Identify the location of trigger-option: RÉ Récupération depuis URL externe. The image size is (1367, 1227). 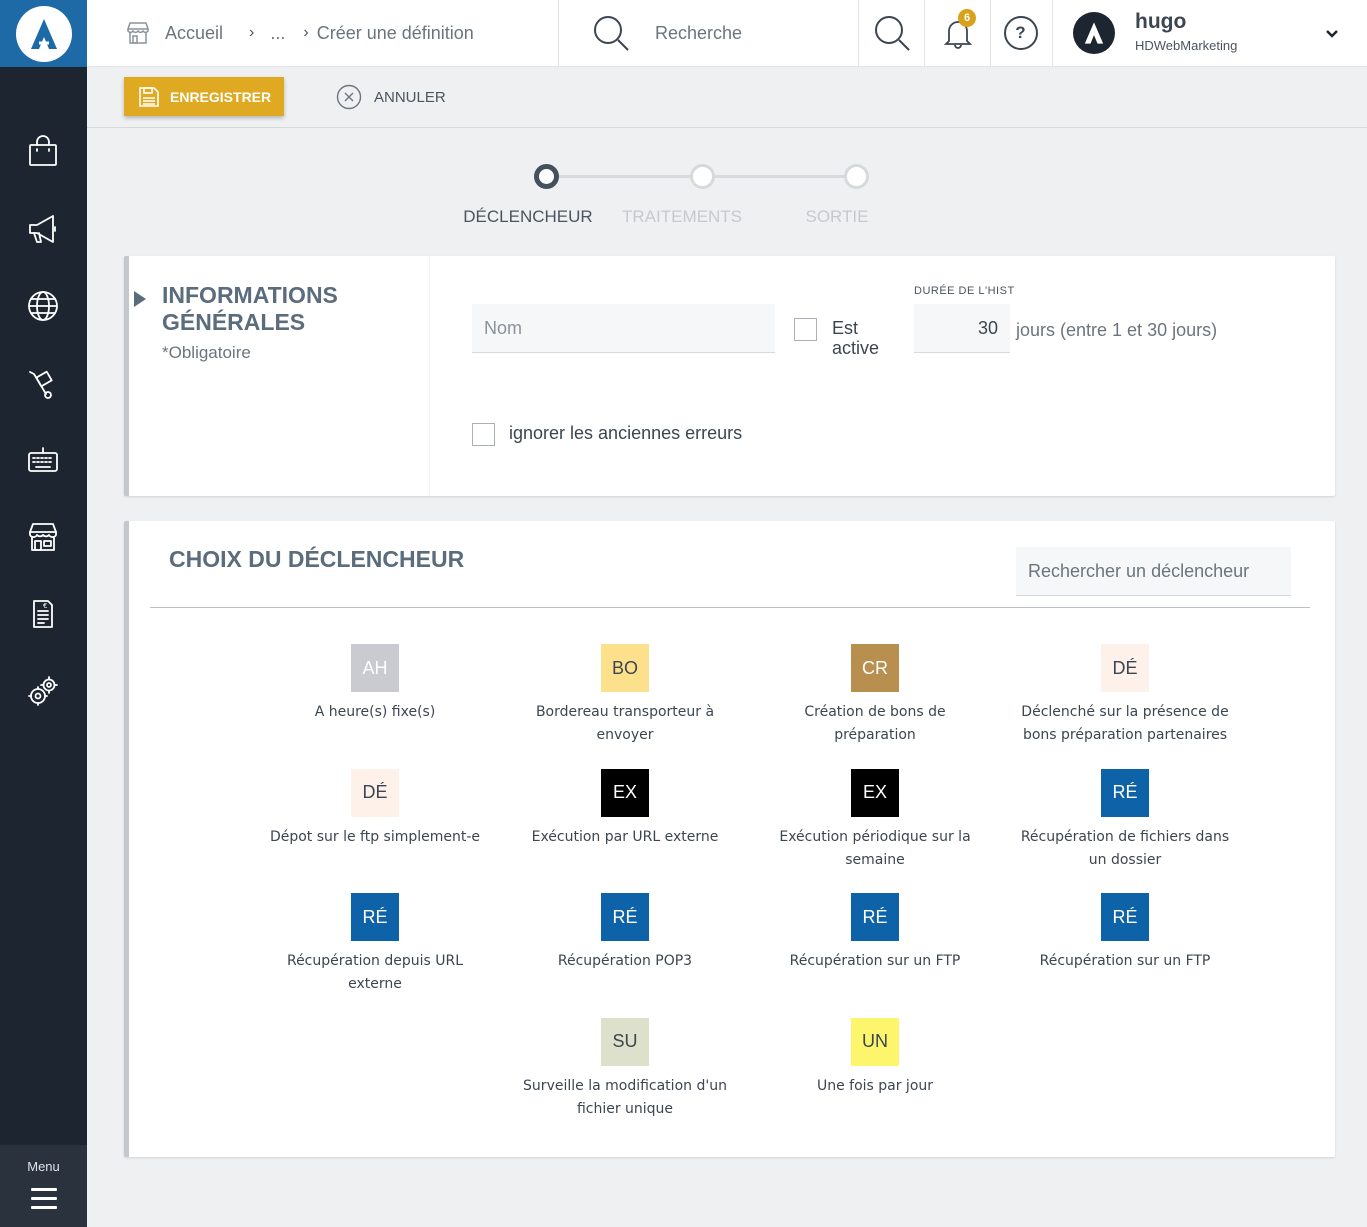
(375, 955).